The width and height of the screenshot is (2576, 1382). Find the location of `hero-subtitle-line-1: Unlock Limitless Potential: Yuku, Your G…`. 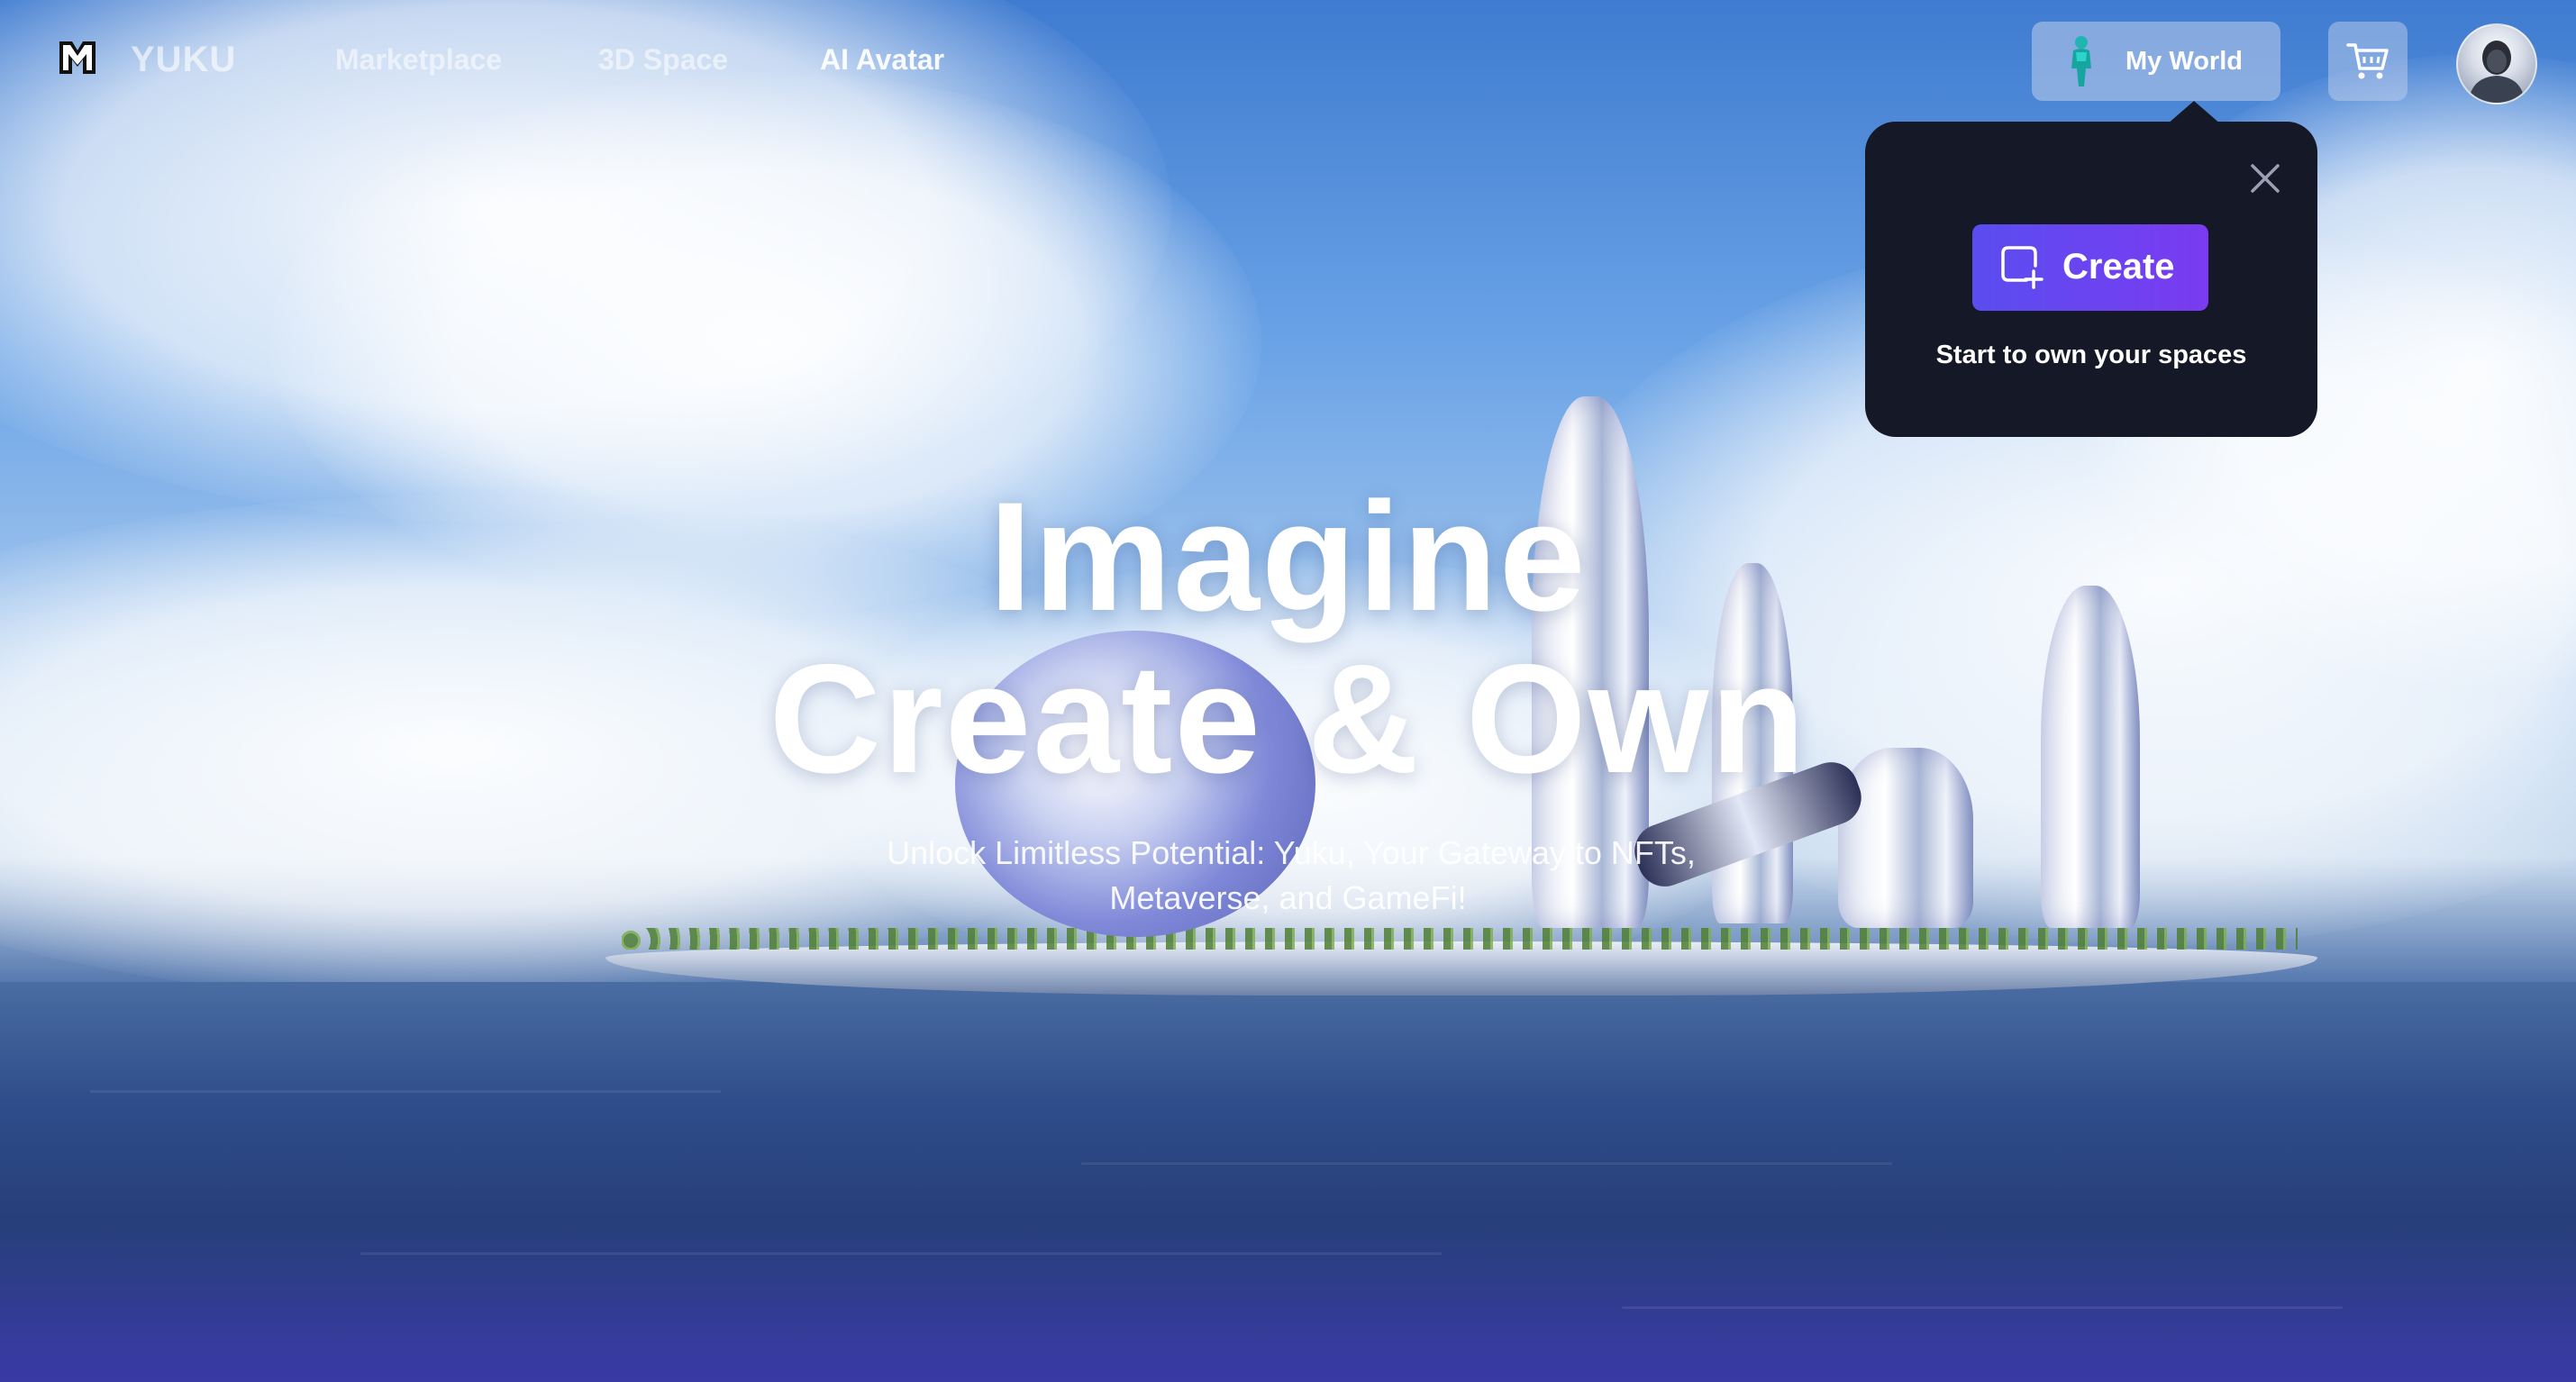

hero-subtitle-line-1: Unlock Limitless Potential: Yuku, Your G… is located at coordinates (1291, 852).